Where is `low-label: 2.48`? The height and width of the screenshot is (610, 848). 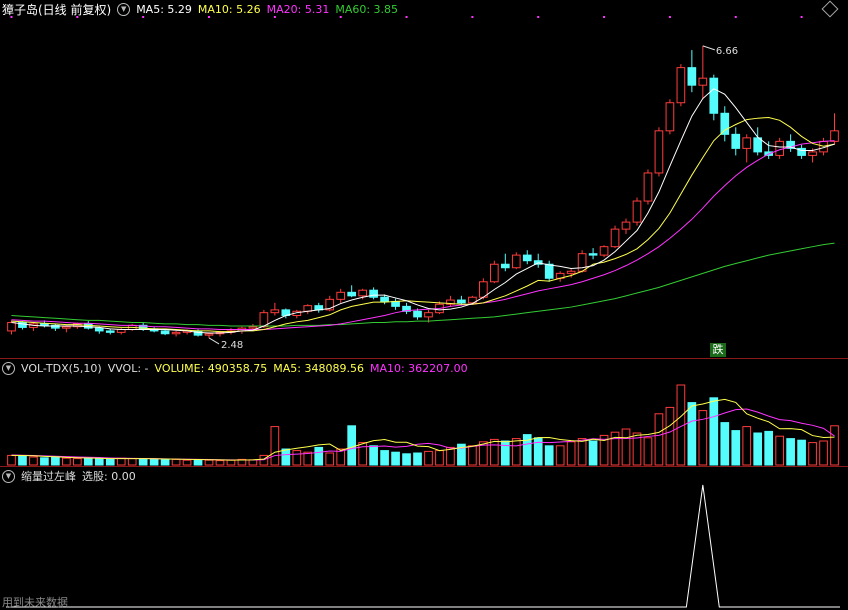 low-label: 2.48 is located at coordinates (232, 345).